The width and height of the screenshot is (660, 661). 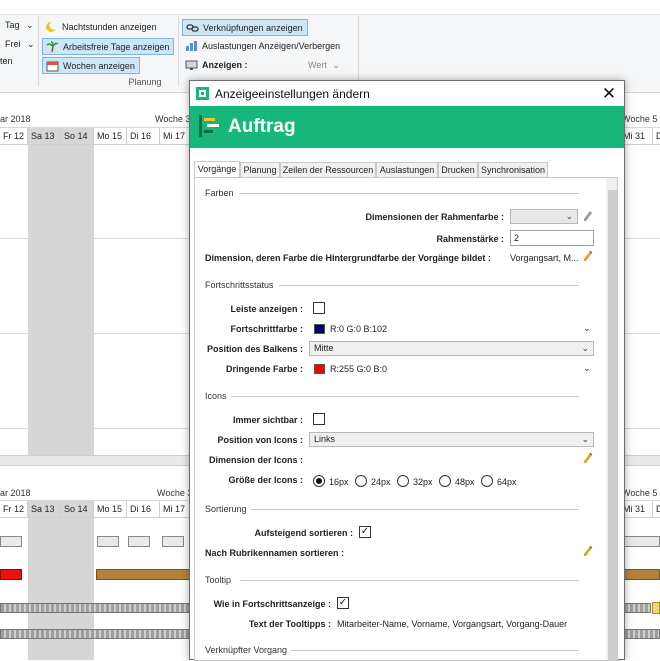 What do you see at coordinates (11, 574) in the screenshot?
I see `urgent-task-bar` at bounding box center [11, 574].